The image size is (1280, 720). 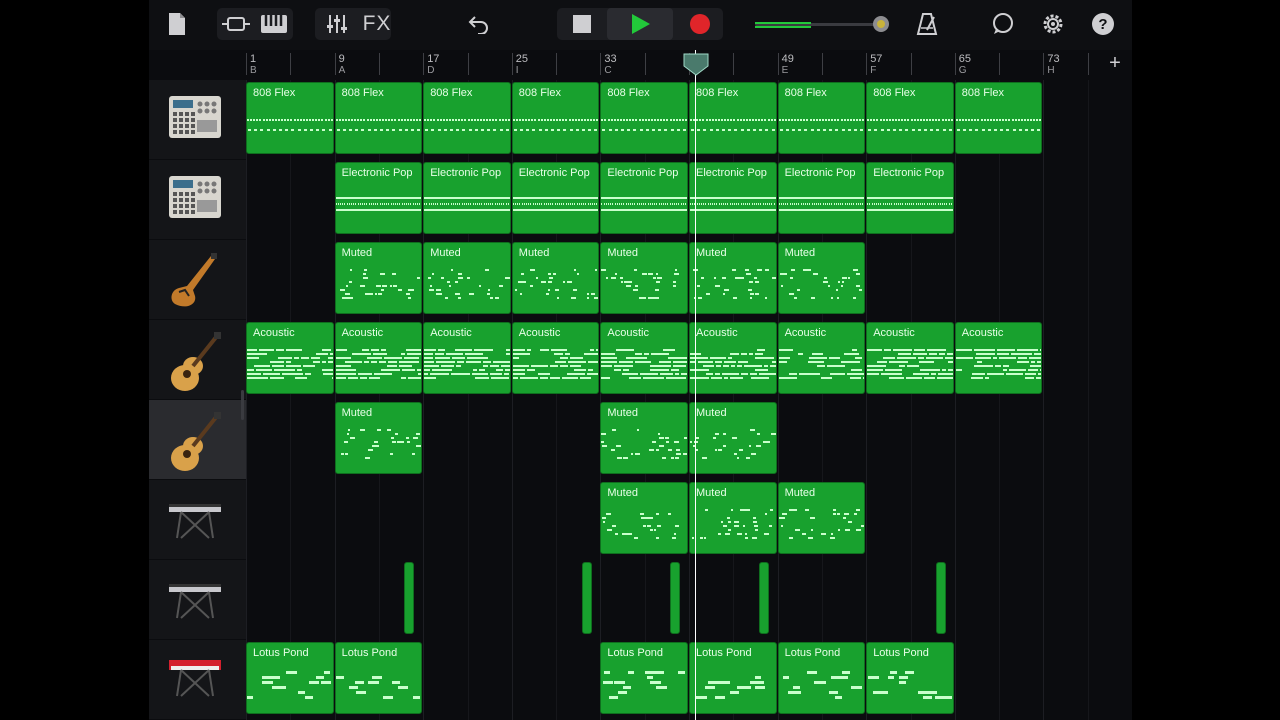 What do you see at coordinates (479, 24) in the screenshot?
I see `undo-icon` at bounding box center [479, 24].